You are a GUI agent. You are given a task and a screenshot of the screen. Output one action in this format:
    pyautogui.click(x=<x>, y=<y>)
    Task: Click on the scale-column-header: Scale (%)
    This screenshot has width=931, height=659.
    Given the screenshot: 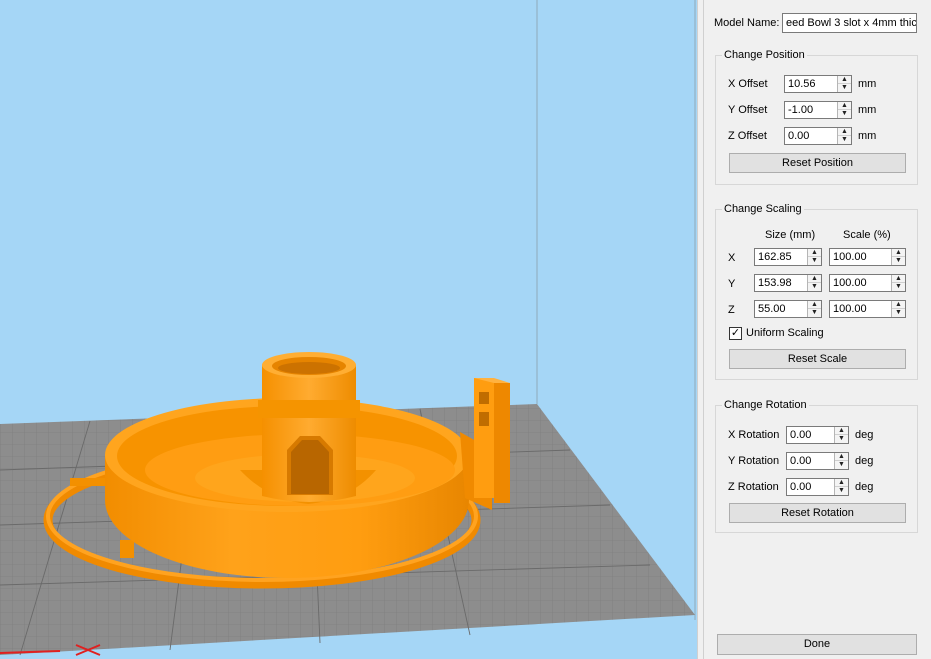 What is the action you would take?
    pyautogui.click(x=867, y=235)
    